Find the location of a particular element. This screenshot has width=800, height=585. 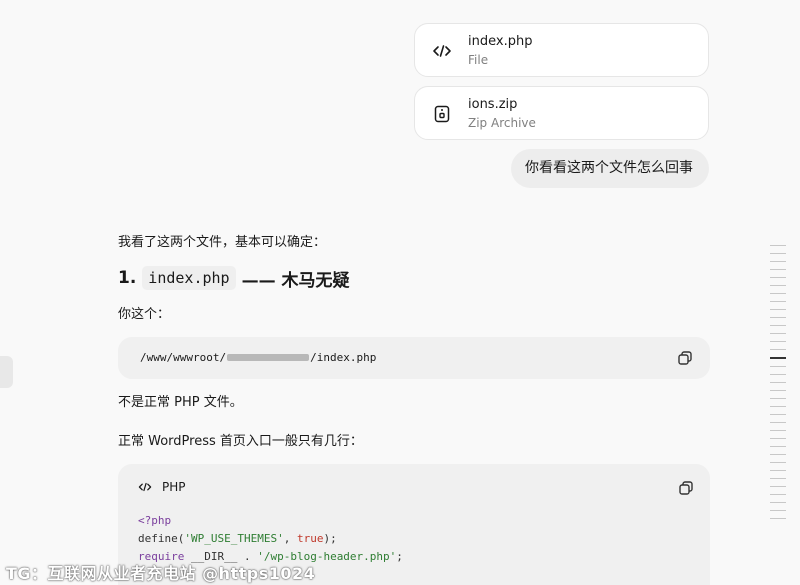

attachment-card-index-php: index.php File is located at coordinates (561, 50).